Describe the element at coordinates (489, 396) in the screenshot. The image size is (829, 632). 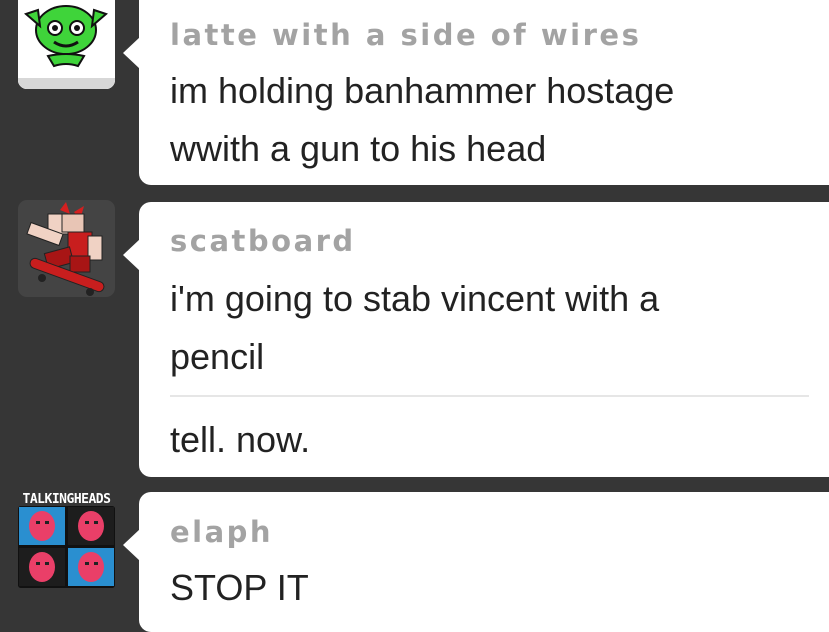
I see `message-divider` at that location.